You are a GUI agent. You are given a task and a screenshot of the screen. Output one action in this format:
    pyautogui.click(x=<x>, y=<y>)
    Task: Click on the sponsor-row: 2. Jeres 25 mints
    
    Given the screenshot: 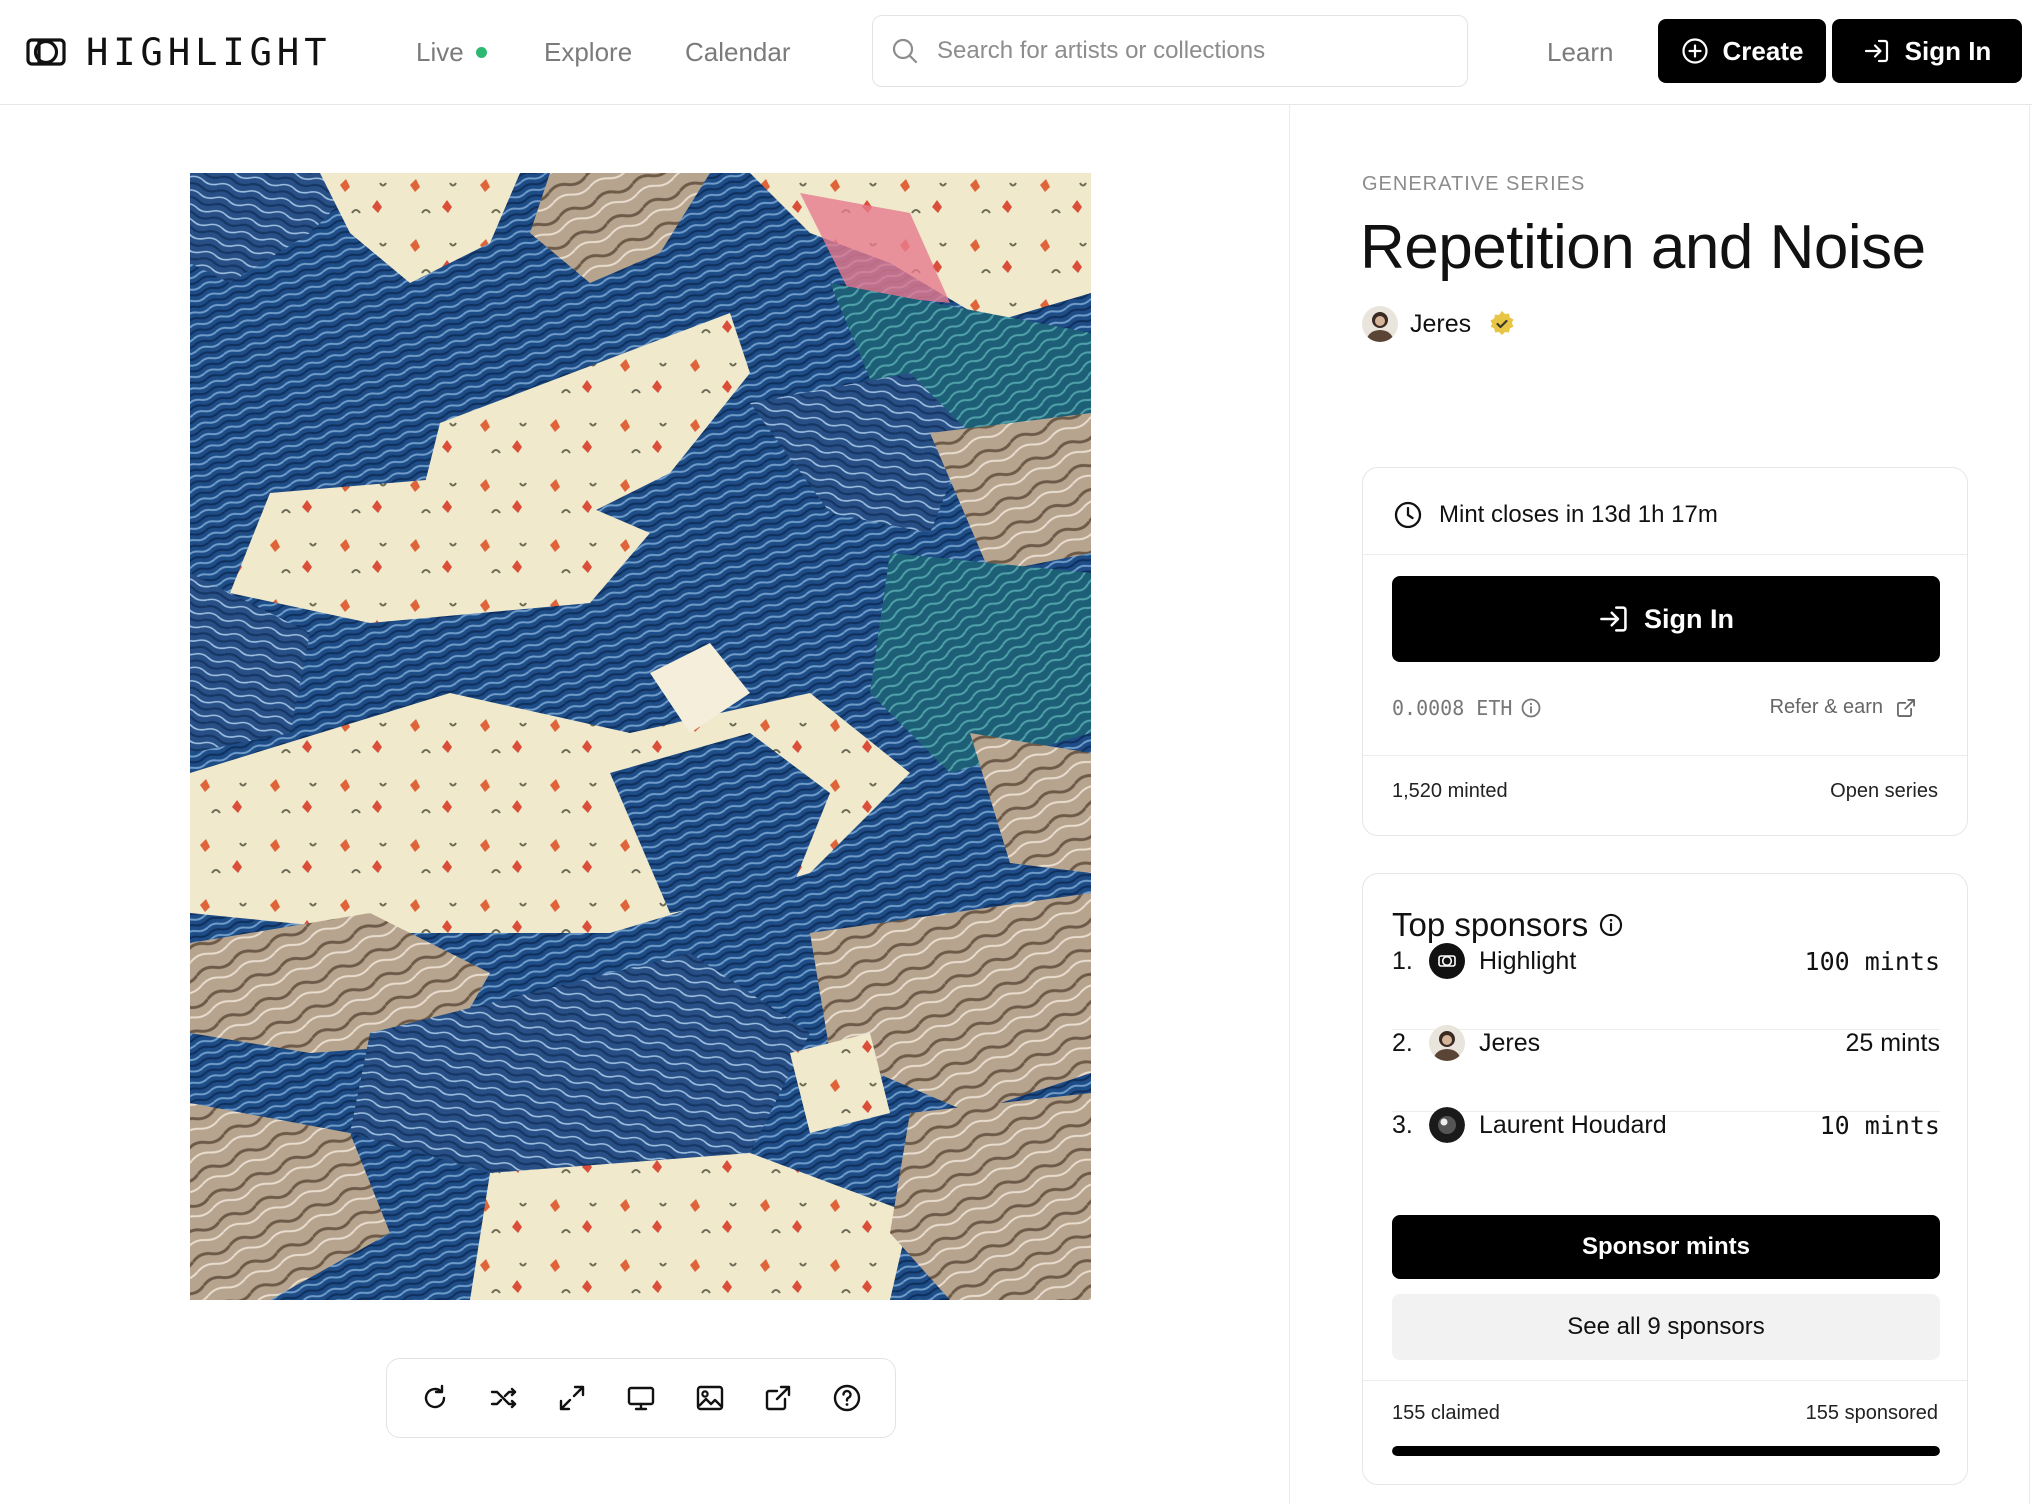 What is the action you would take?
    pyautogui.click(x=1666, y=1043)
    